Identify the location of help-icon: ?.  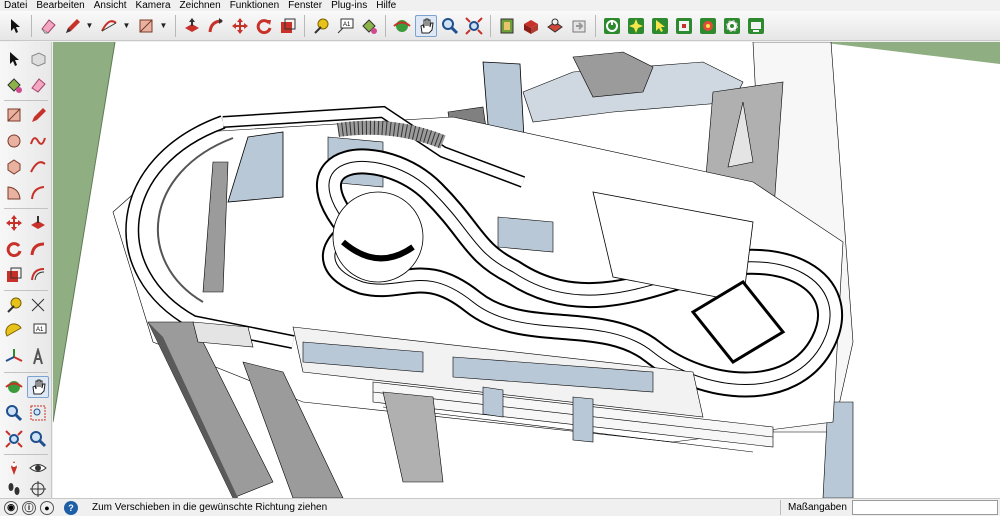
(71, 507).